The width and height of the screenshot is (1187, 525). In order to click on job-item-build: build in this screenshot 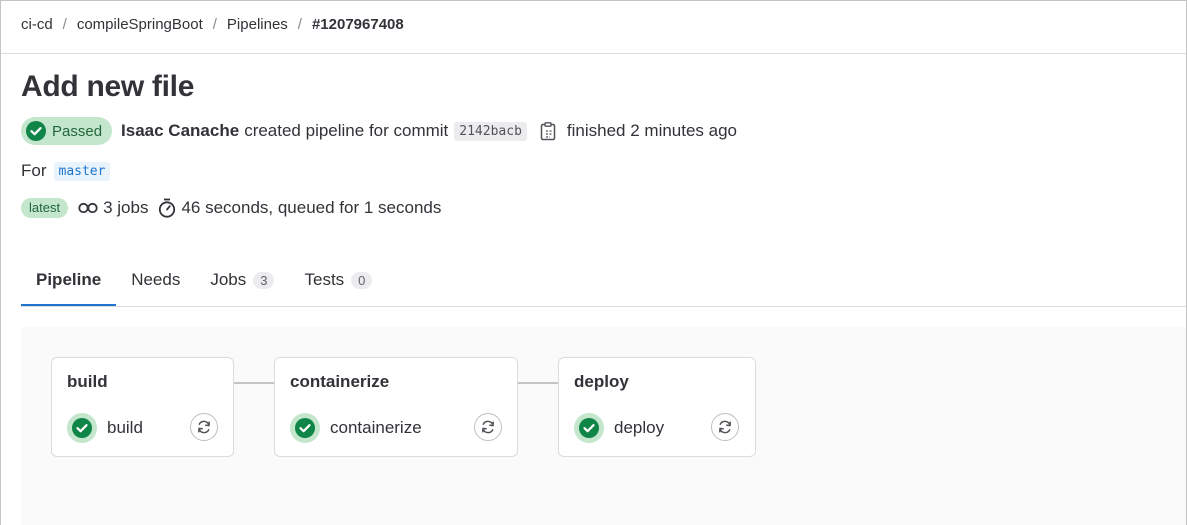, I will do `click(105, 428)`.